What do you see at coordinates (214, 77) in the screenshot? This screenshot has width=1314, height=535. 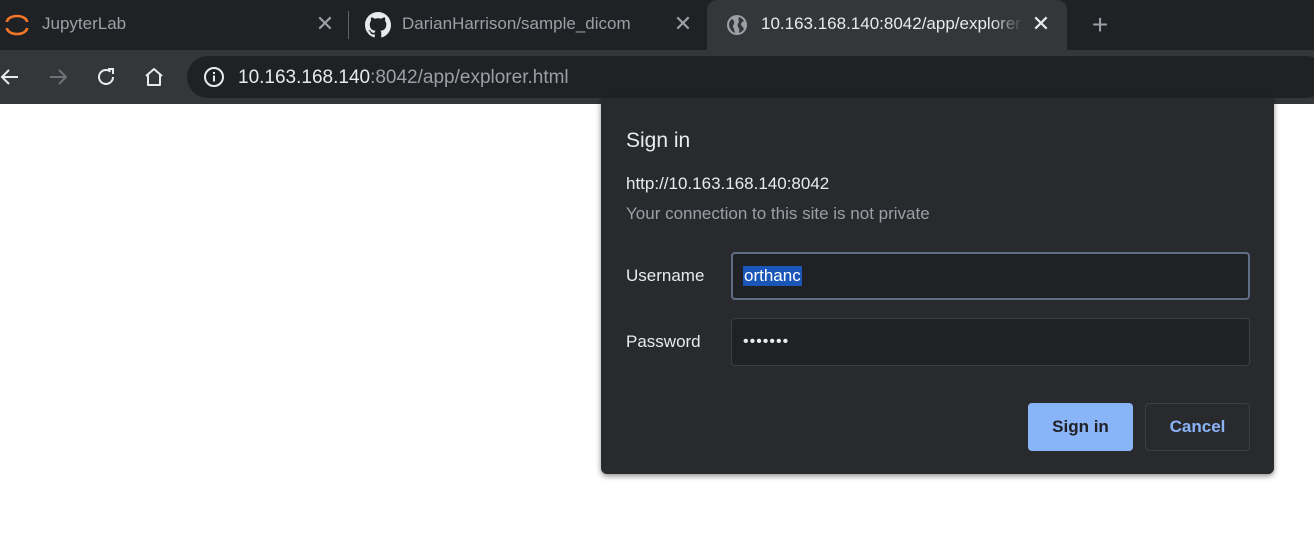 I see `info-icon` at bounding box center [214, 77].